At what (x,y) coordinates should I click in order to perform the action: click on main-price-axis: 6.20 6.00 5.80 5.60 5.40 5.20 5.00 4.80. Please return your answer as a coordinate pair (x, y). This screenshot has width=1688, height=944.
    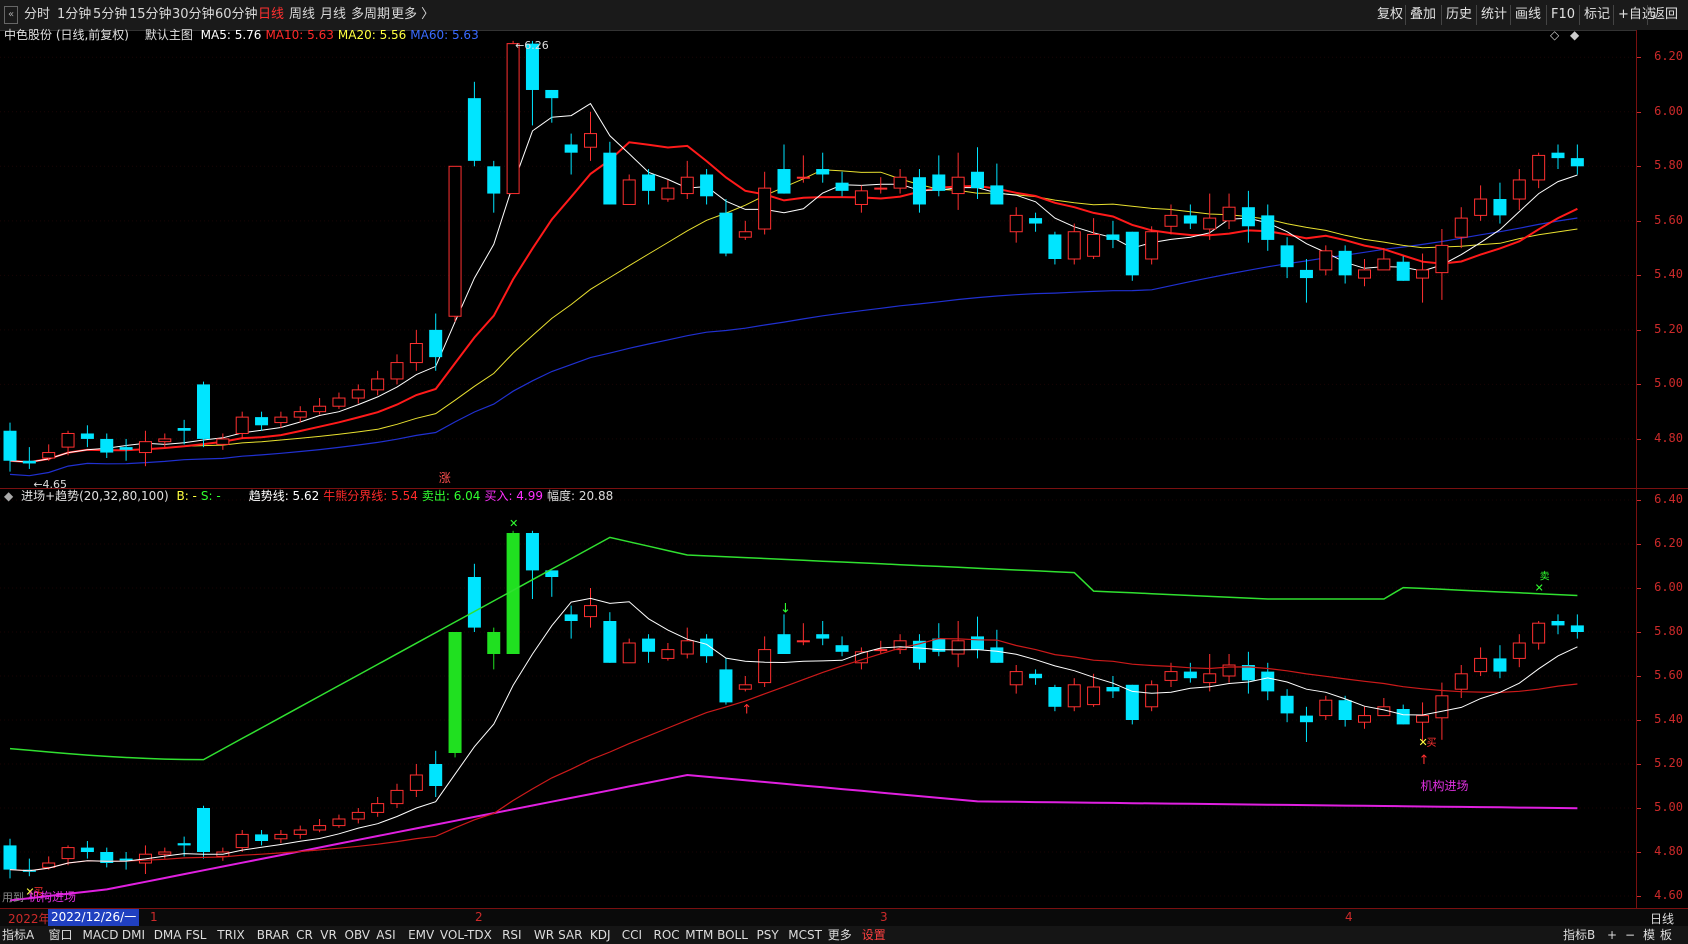
    Looking at the image, I should click on (1662, 259).